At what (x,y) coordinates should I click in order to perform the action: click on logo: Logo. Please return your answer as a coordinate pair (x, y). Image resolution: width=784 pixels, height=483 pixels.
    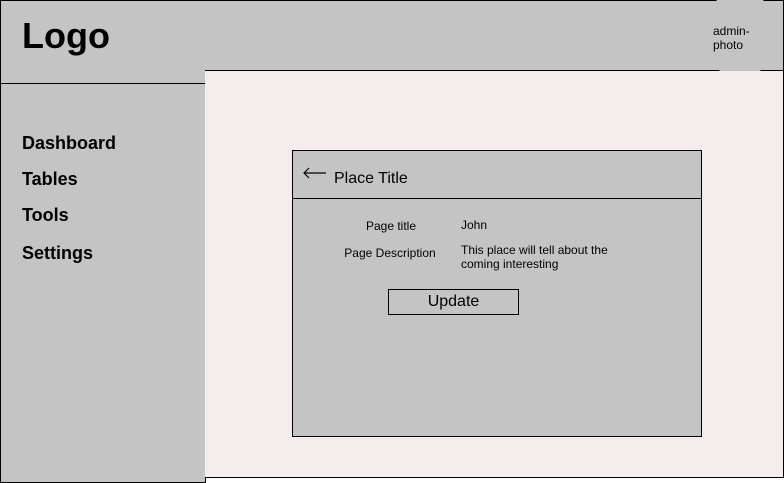
    Looking at the image, I should click on (66, 36).